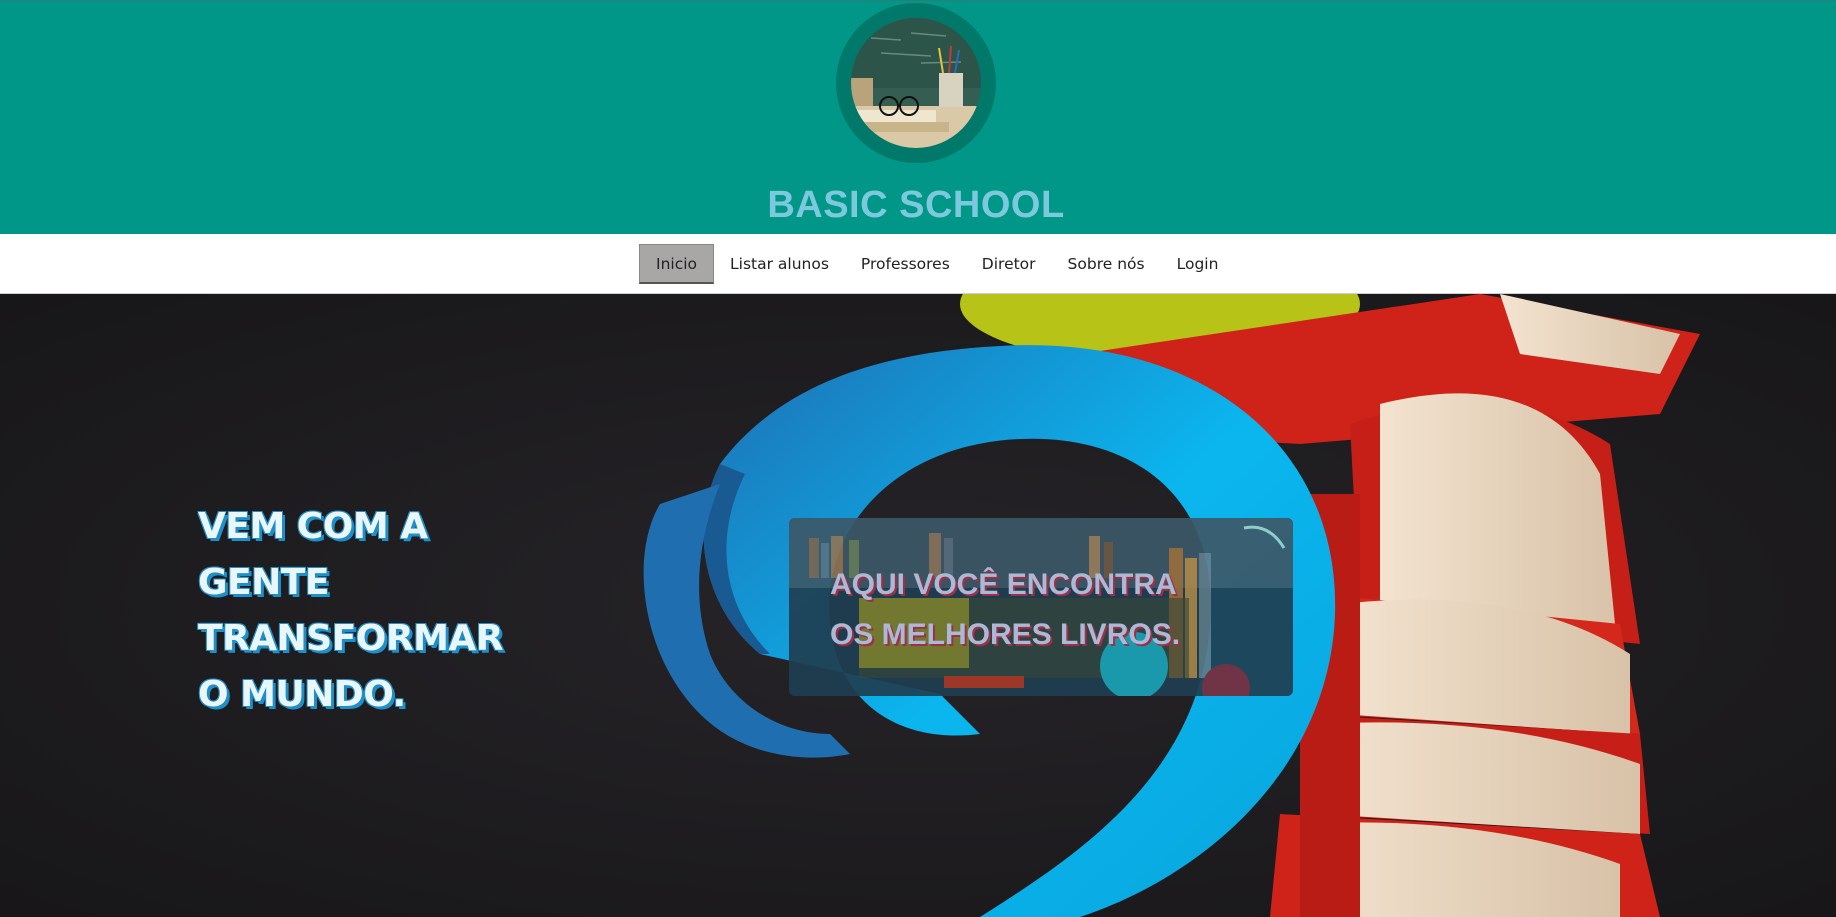 Image resolution: width=1836 pixels, height=917 pixels. Describe the element at coordinates (351, 638) in the screenshot. I see `hero-headline-line: TRANSFORMAR` at that location.